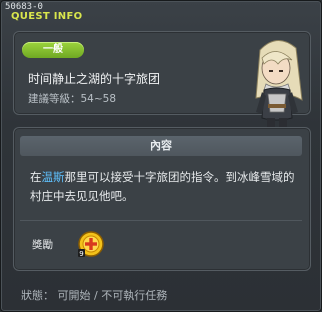 The image size is (322, 312). What do you see at coordinates (161, 242) in the screenshot?
I see `reward-section: 獎勵 9` at bounding box center [161, 242].